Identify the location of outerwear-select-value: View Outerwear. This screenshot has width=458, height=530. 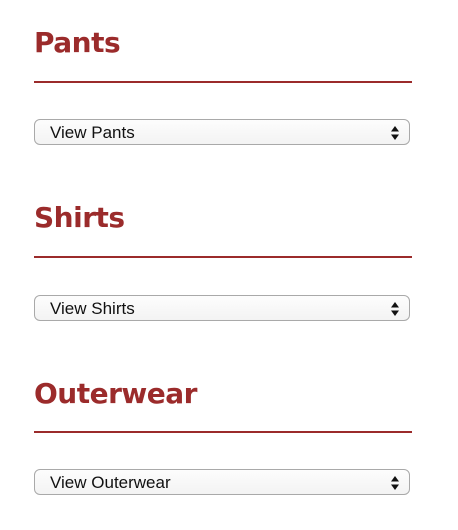
(110, 482).